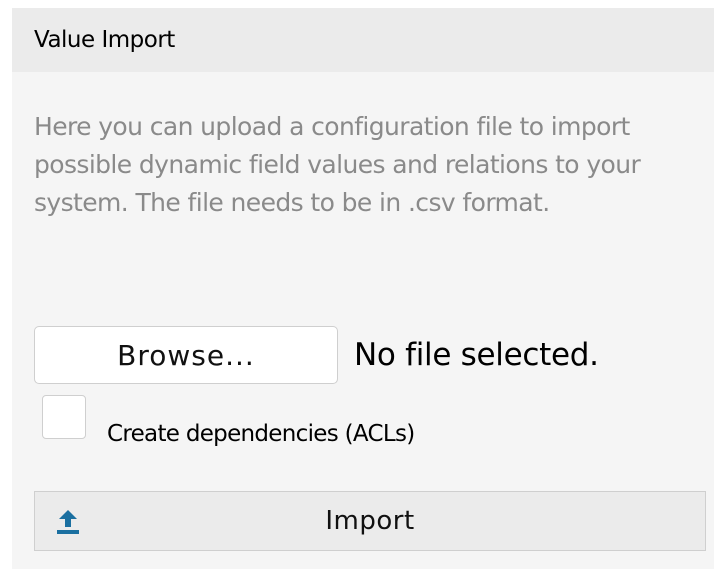 This screenshot has width=714, height=569. I want to click on create-dependencies-checkbox, so click(64, 417).